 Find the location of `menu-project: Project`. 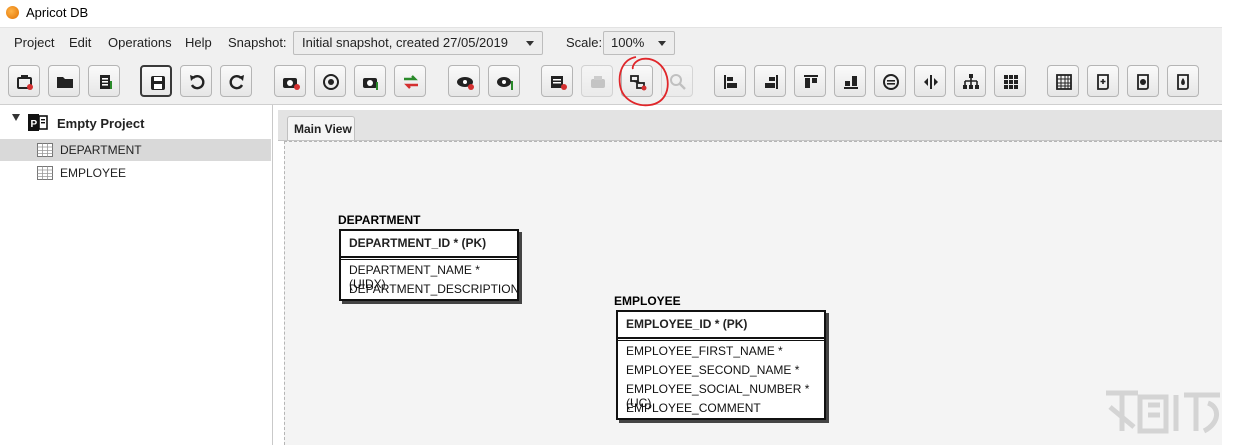

menu-project: Project is located at coordinates (34, 42).